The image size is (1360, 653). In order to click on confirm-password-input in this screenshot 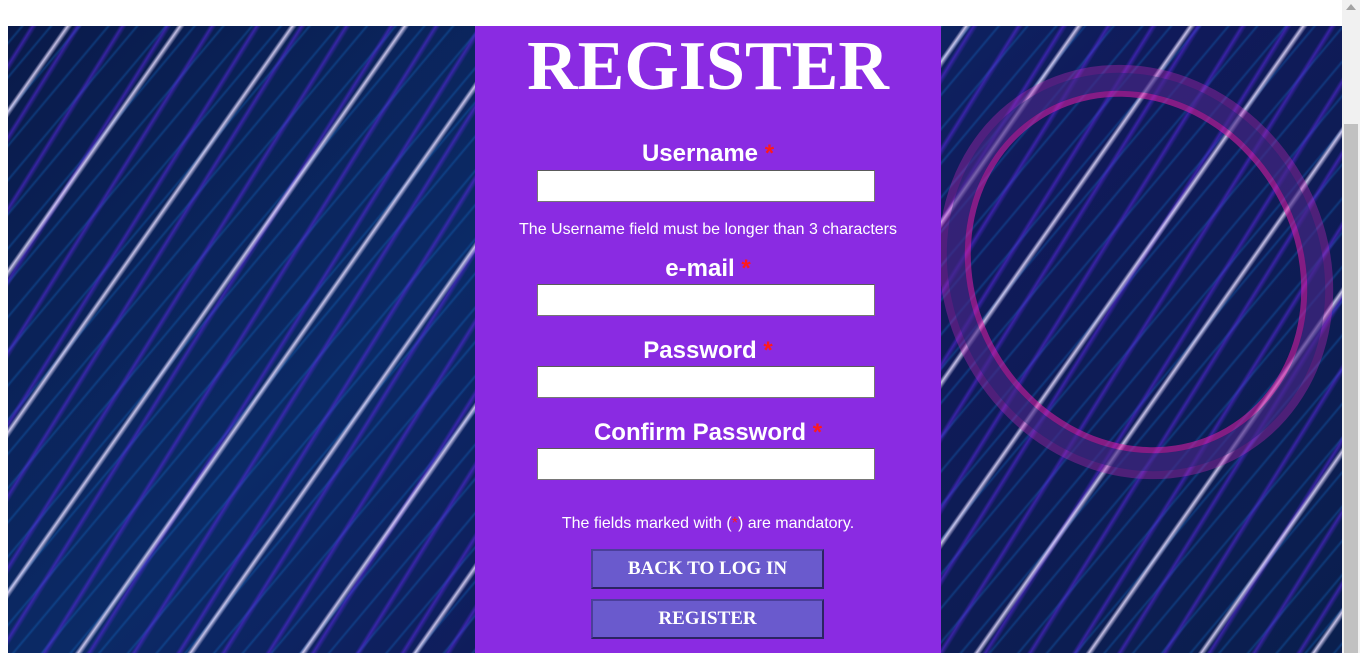, I will do `click(706, 464)`.